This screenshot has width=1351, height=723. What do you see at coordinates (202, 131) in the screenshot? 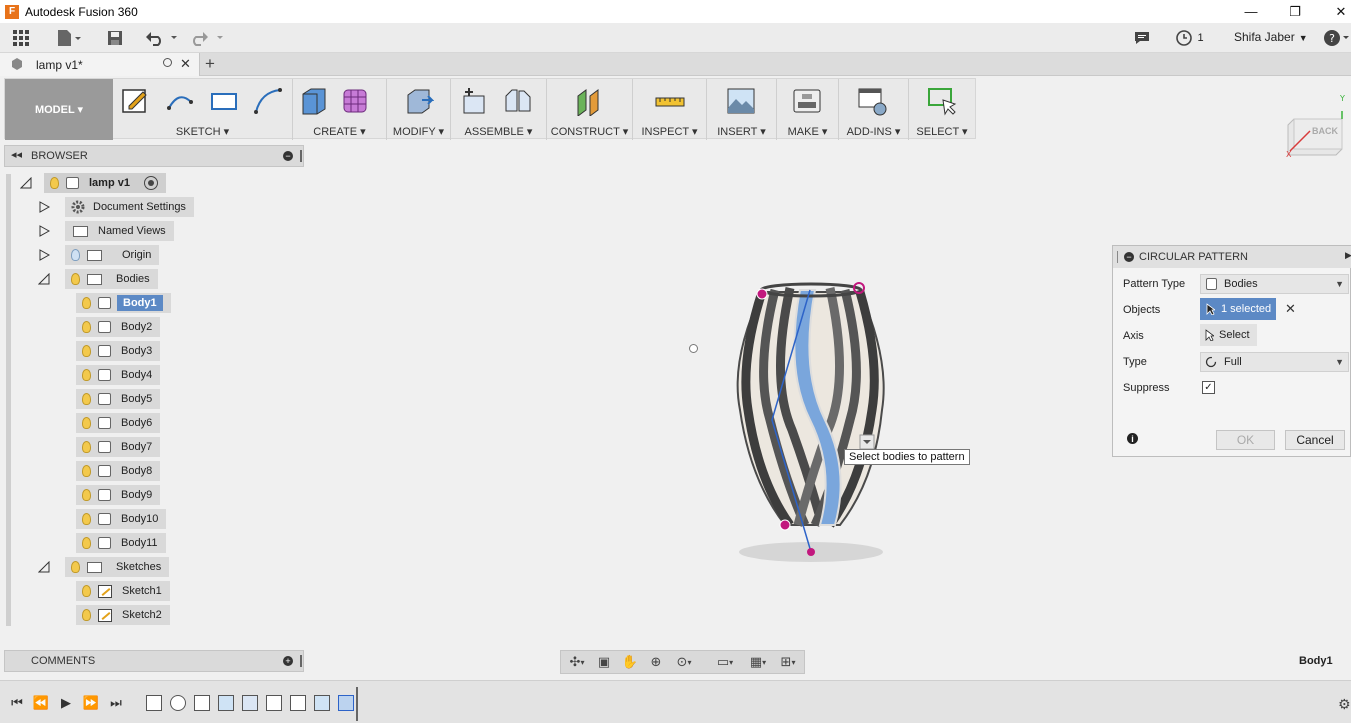
I see `sketch-menu: SKETCH ▾` at bounding box center [202, 131].